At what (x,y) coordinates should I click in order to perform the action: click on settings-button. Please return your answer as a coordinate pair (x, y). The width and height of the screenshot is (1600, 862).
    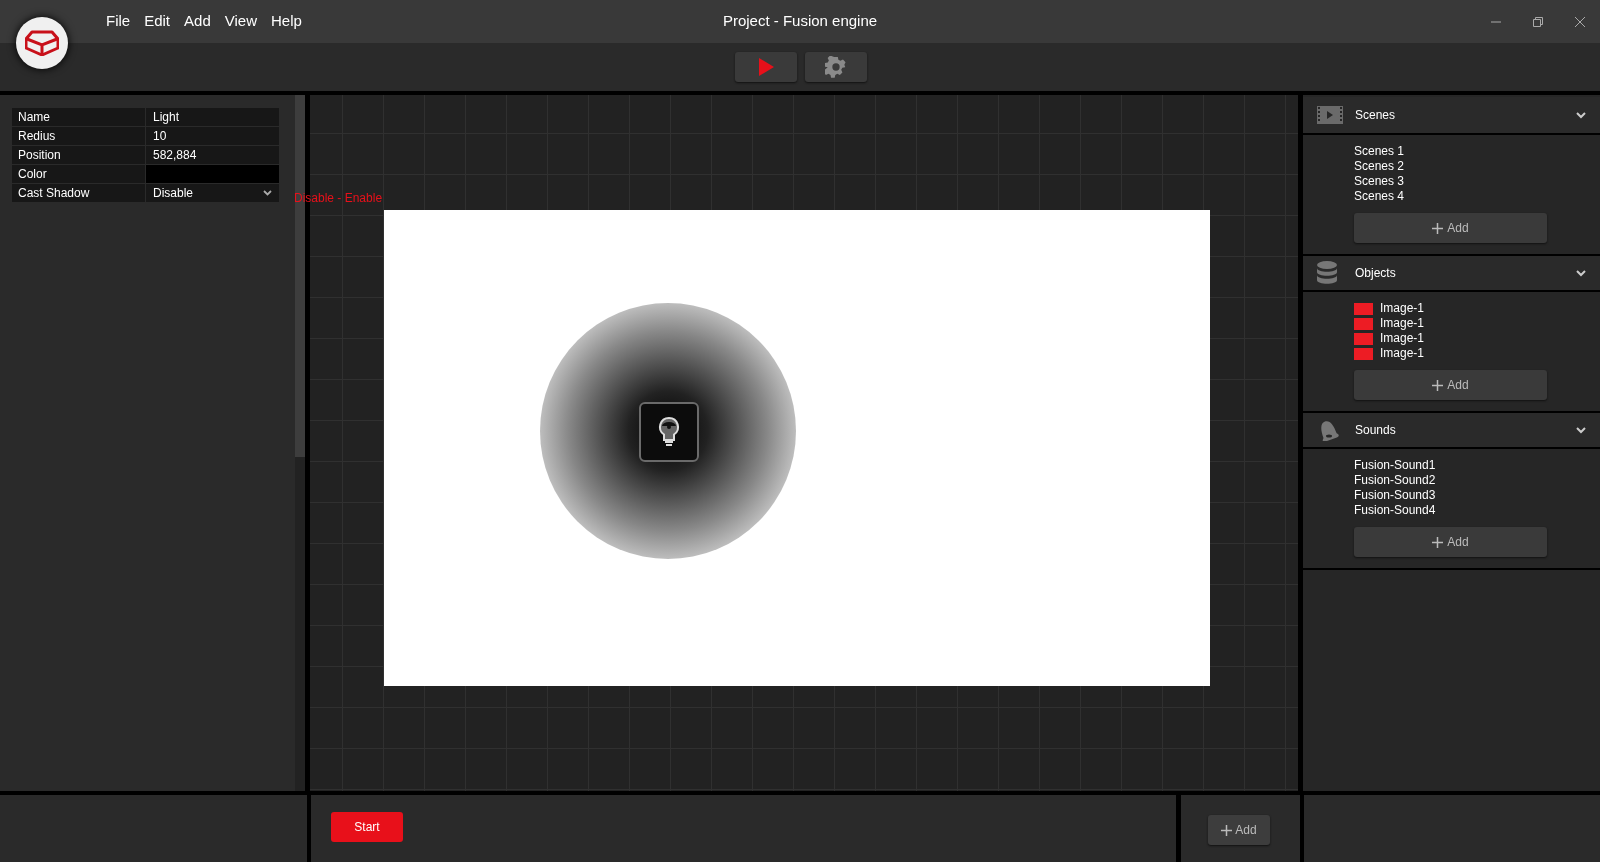
    Looking at the image, I should click on (836, 67).